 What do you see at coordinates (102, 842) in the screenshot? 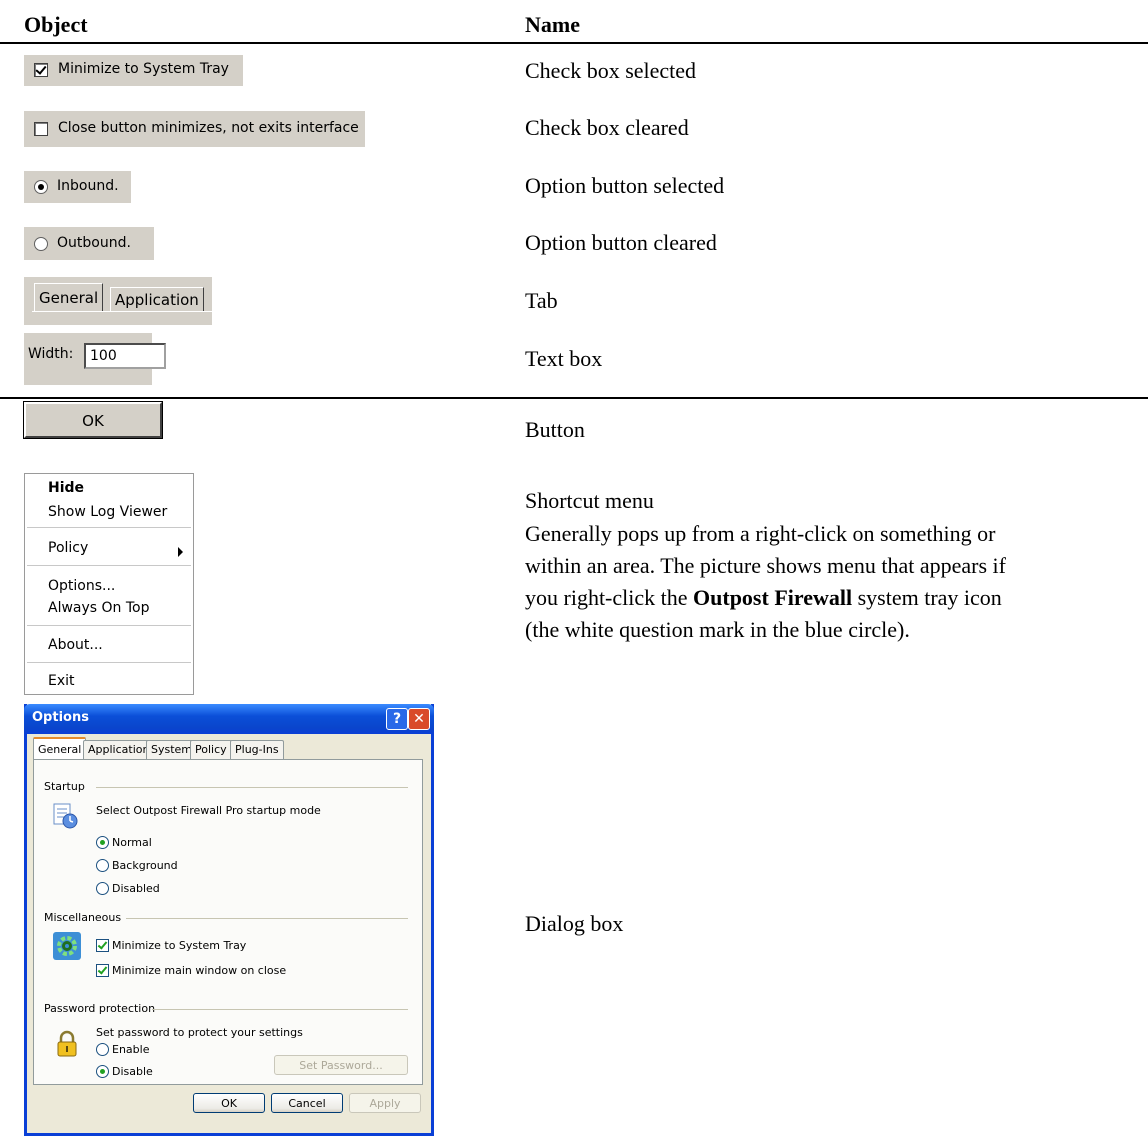
I see `startup-normal-radio` at bounding box center [102, 842].